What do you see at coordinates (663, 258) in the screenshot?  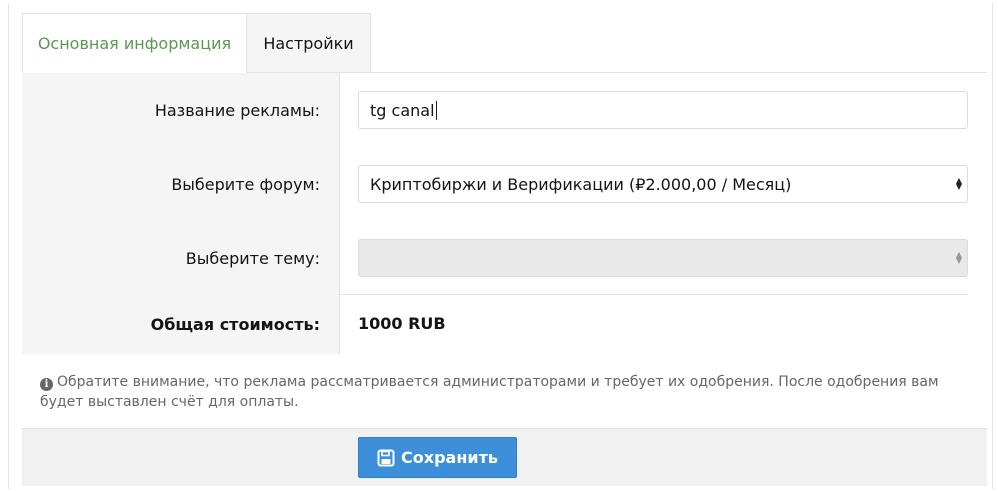 I see `topic-select: ▲ ▼` at bounding box center [663, 258].